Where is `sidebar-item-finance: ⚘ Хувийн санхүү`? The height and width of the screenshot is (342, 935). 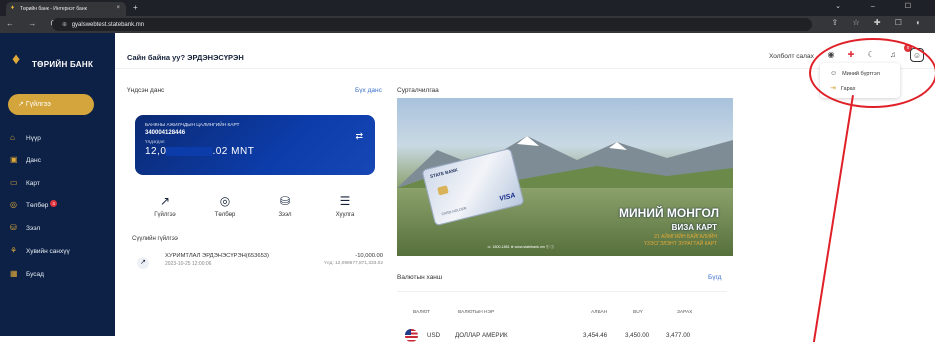 sidebar-item-finance: ⚘ Хувийн санхүү is located at coordinates (60, 253).